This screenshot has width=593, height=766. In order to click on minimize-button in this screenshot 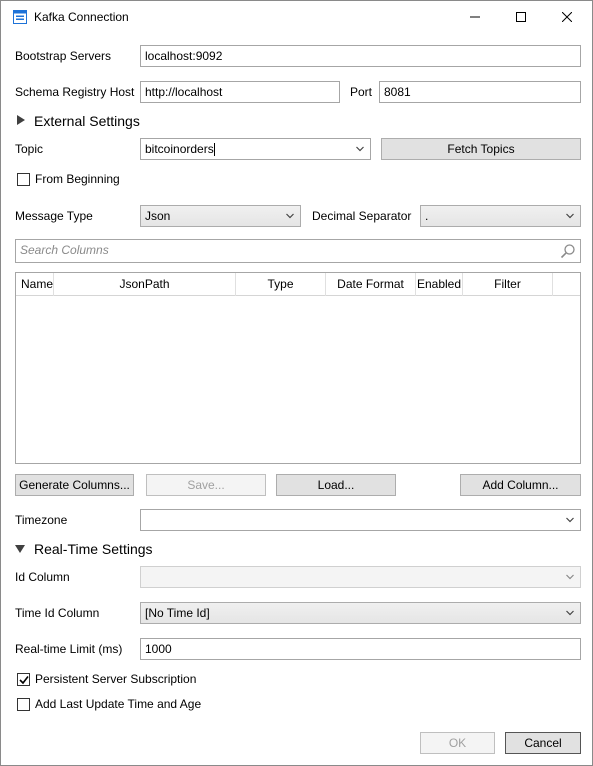, I will do `click(475, 17)`.